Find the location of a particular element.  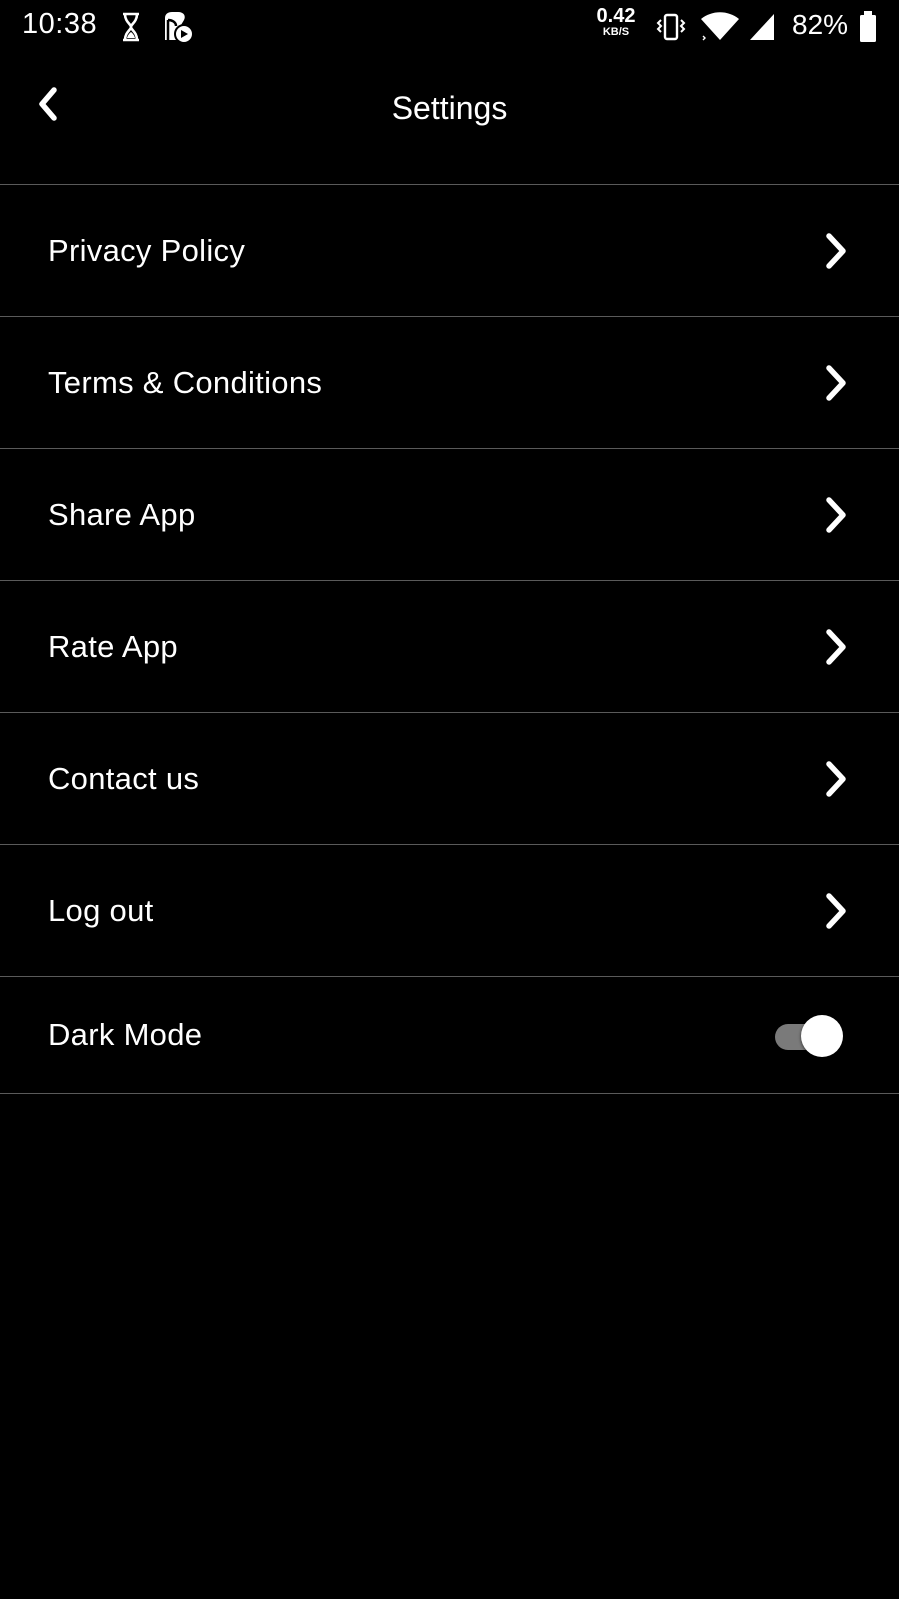

settings-item-contact-us: Contact us is located at coordinates (449, 779).